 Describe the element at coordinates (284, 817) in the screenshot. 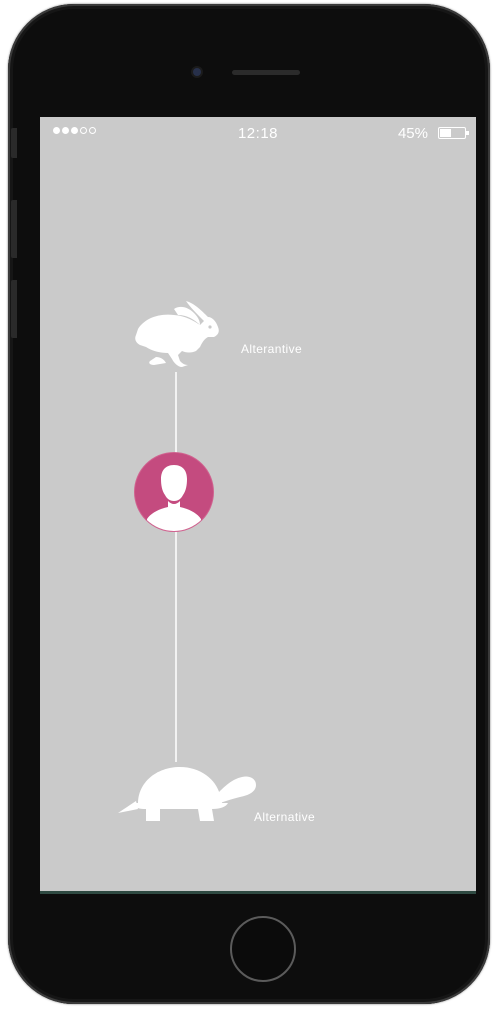

I see `bottom-option-label: Alternative` at that location.